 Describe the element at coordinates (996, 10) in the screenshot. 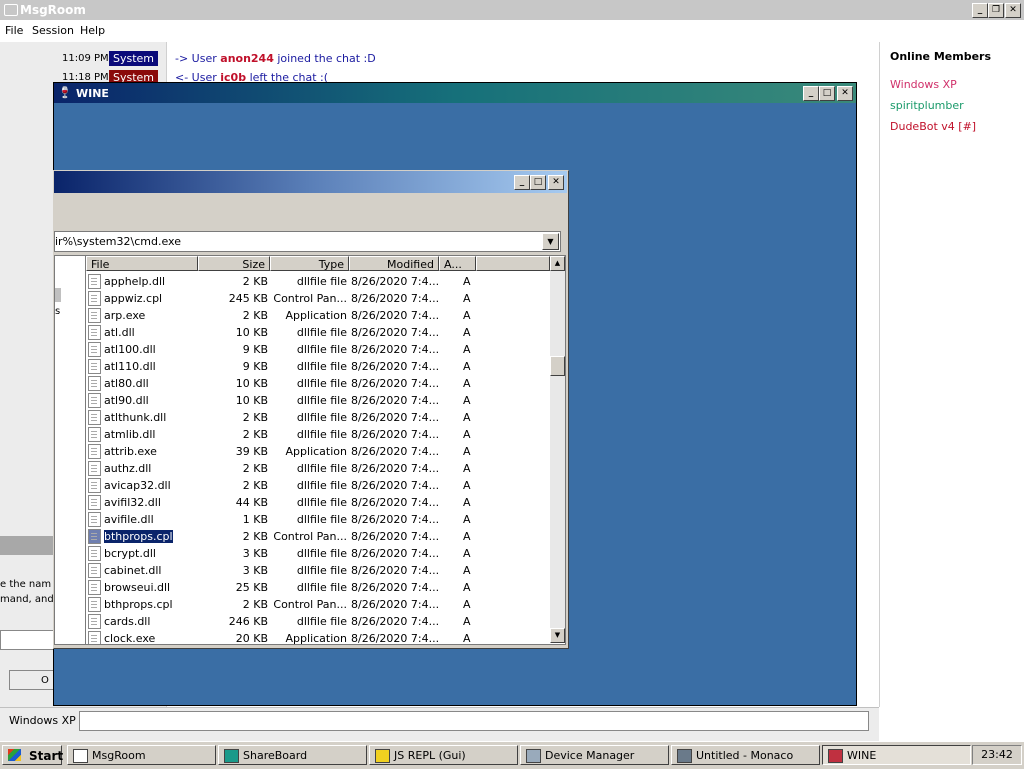

I see `restore-button: ❐` at that location.